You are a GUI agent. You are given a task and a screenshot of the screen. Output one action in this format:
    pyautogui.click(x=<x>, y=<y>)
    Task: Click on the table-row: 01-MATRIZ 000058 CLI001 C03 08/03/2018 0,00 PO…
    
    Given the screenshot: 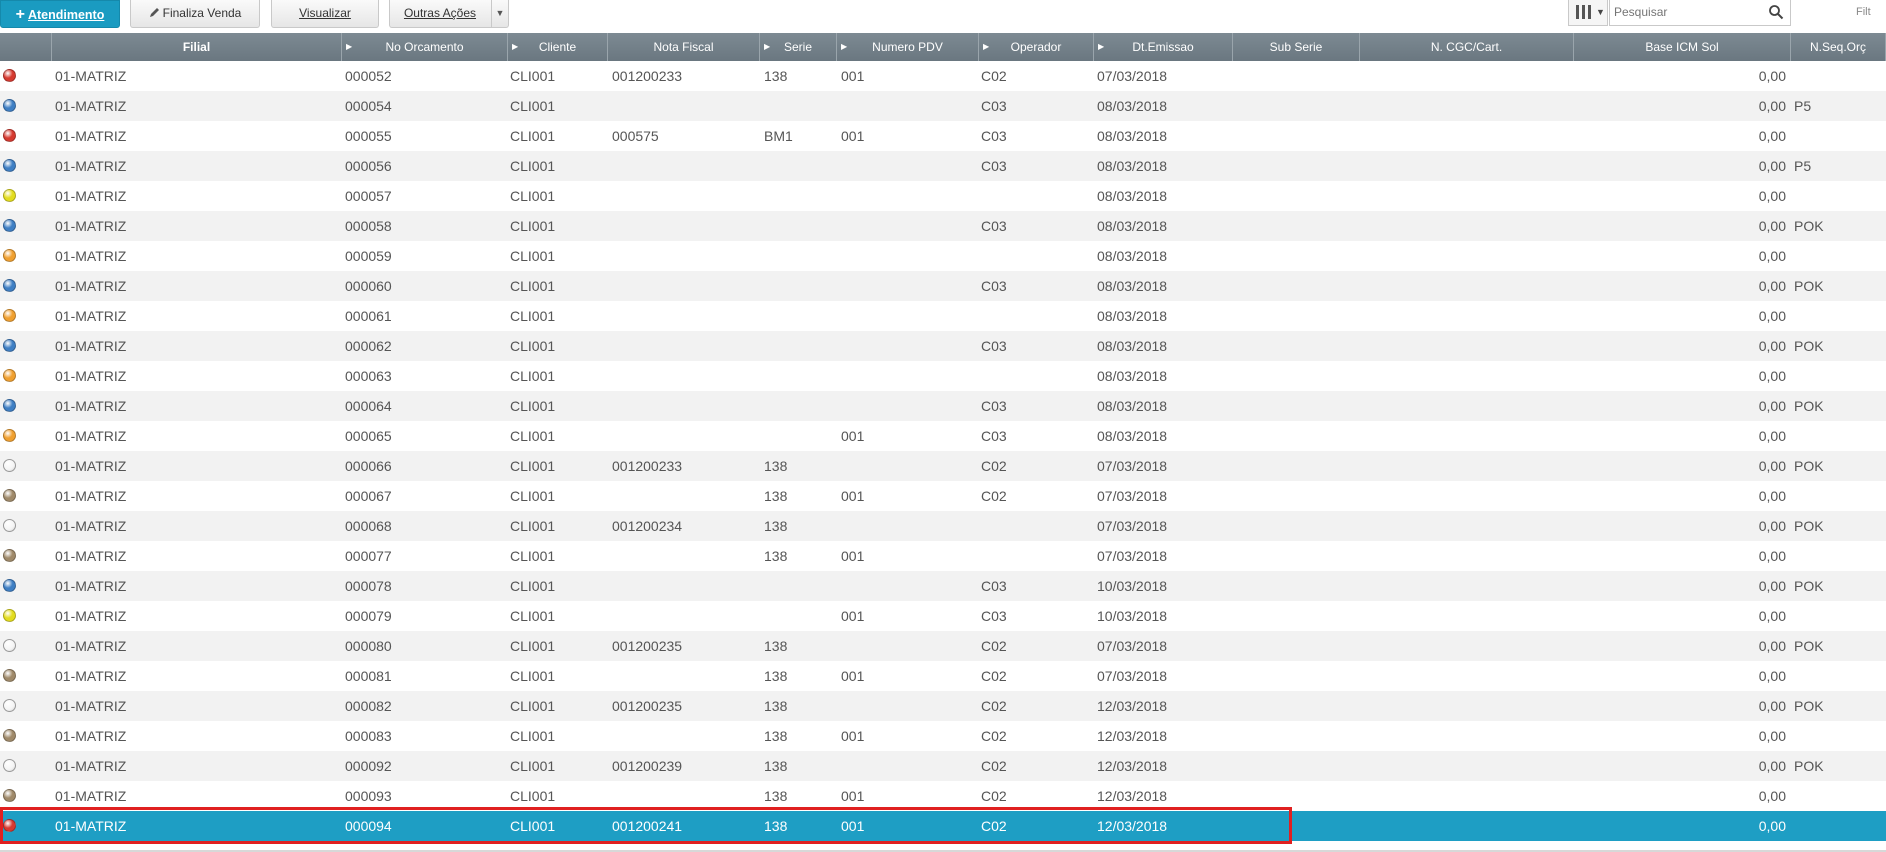 What is the action you would take?
    pyautogui.click(x=943, y=226)
    